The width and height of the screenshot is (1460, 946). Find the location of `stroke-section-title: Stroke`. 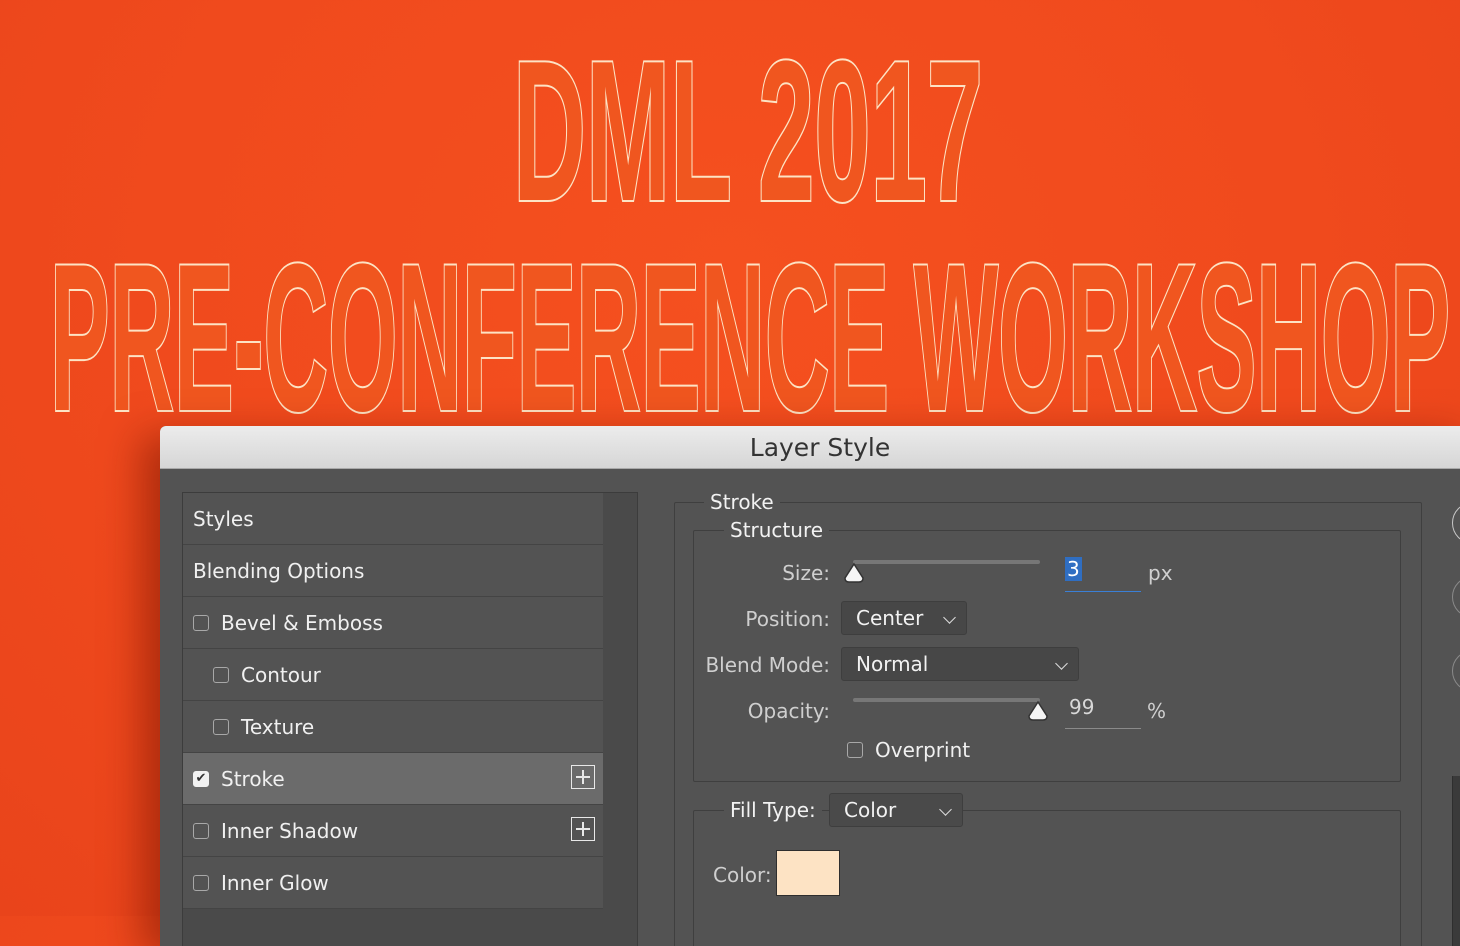

stroke-section-title: Stroke is located at coordinates (742, 502).